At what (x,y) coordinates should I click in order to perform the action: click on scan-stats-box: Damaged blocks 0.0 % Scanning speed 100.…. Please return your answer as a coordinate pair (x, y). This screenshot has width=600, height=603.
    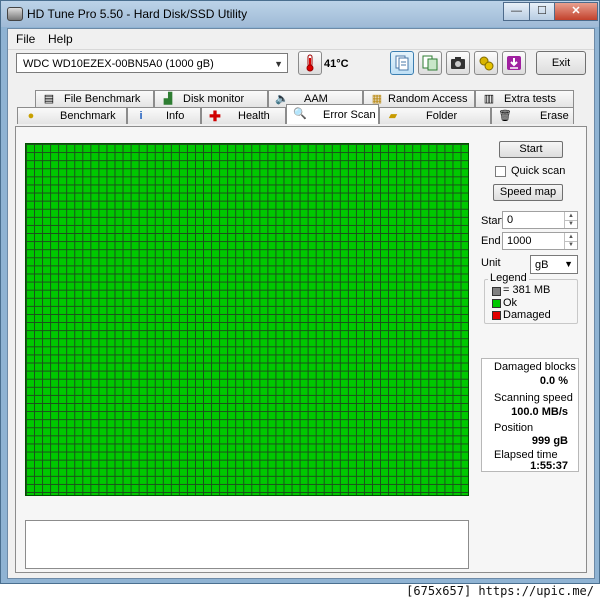
    Looking at the image, I should click on (530, 415).